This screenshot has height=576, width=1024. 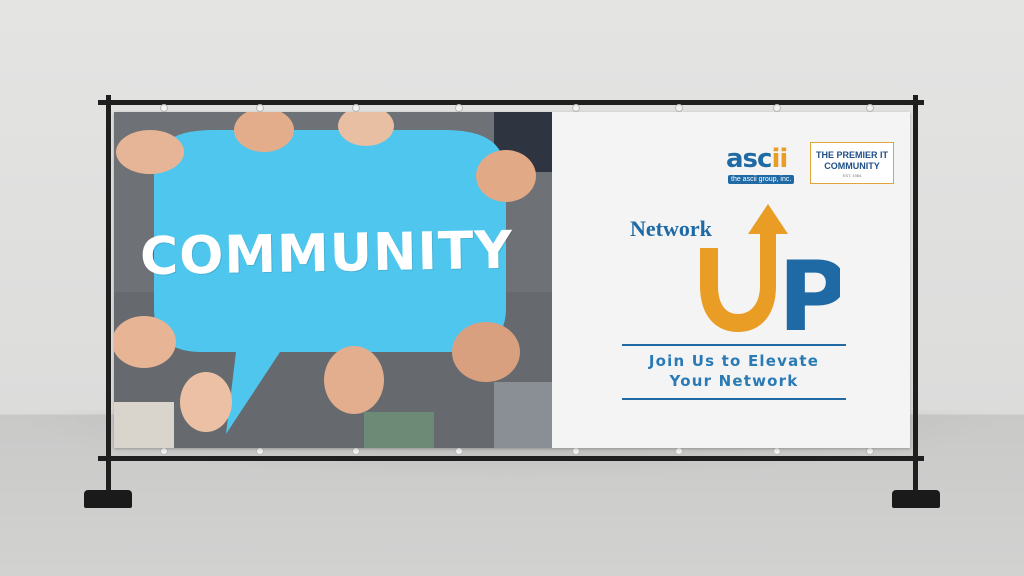 What do you see at coordinates (852, 175) in the screenshot?
I see `badge-established: EST. 1984` at bounding box center [852, 175].